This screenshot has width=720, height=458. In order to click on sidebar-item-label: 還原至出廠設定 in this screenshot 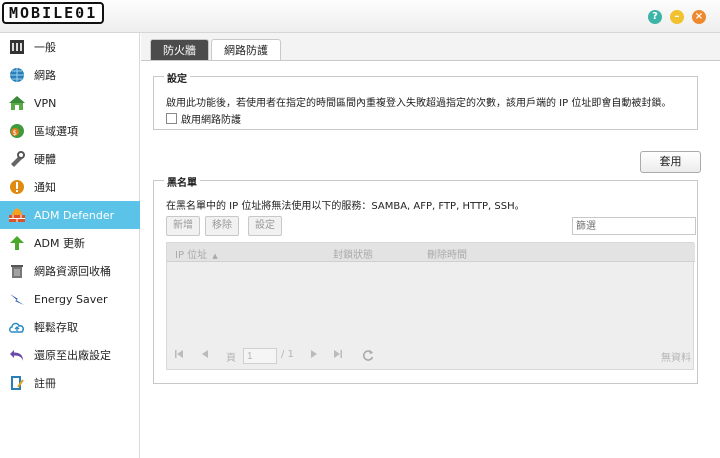, I will do `click(72, 355)`.